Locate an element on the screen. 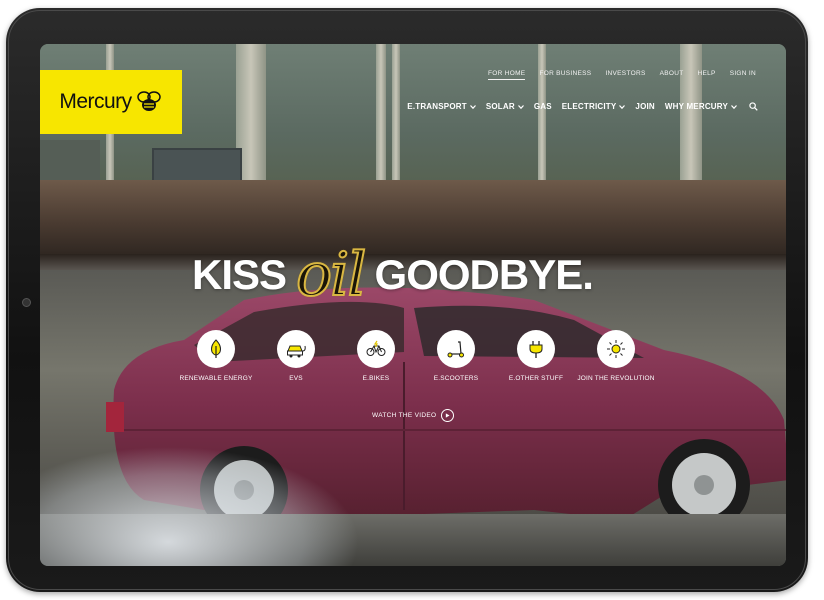 The height and width of the screenshot is (600, 824). mercury-logo: Mercury is located at coordinates (111, 102).